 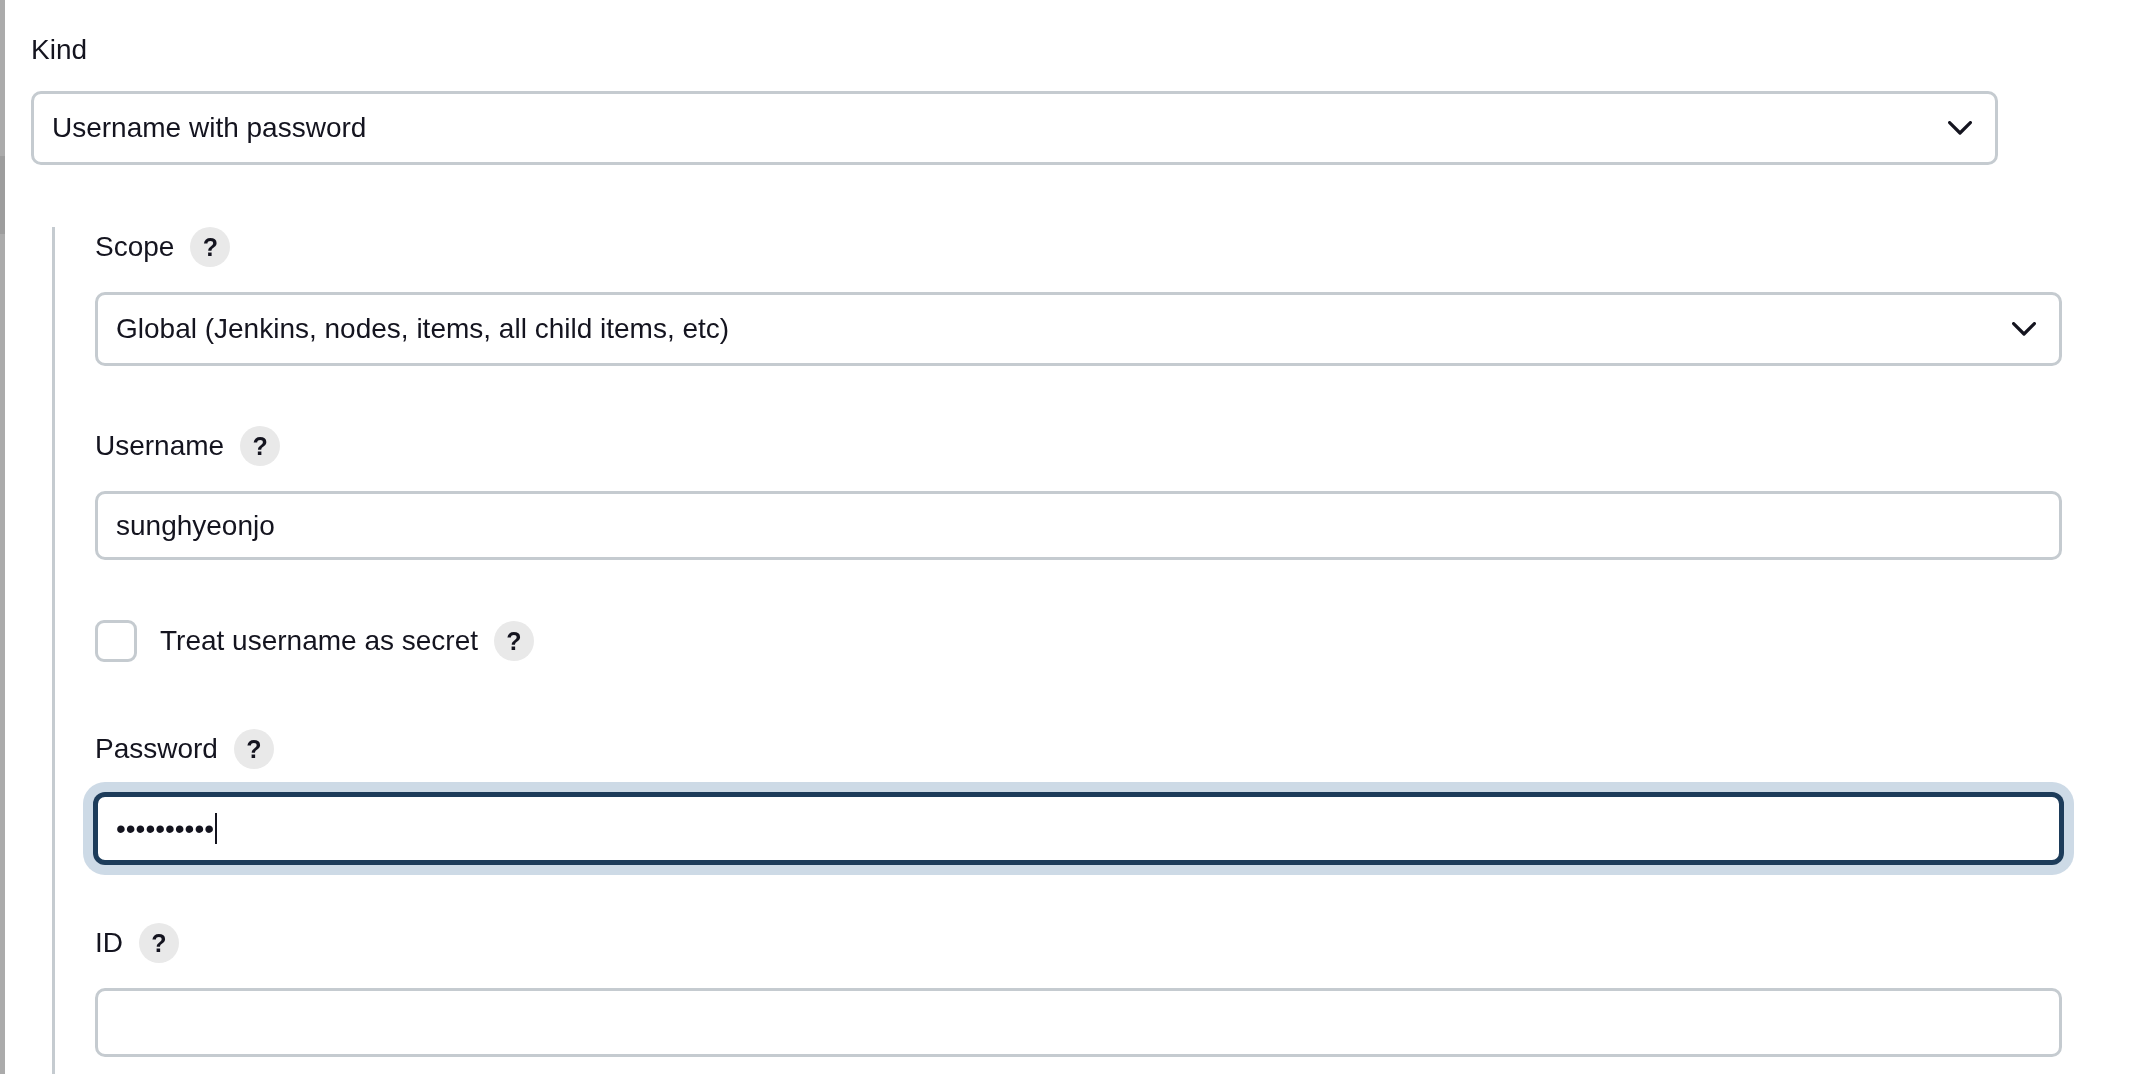 I want to click on field-label: Username, so click(x=160, y=446).